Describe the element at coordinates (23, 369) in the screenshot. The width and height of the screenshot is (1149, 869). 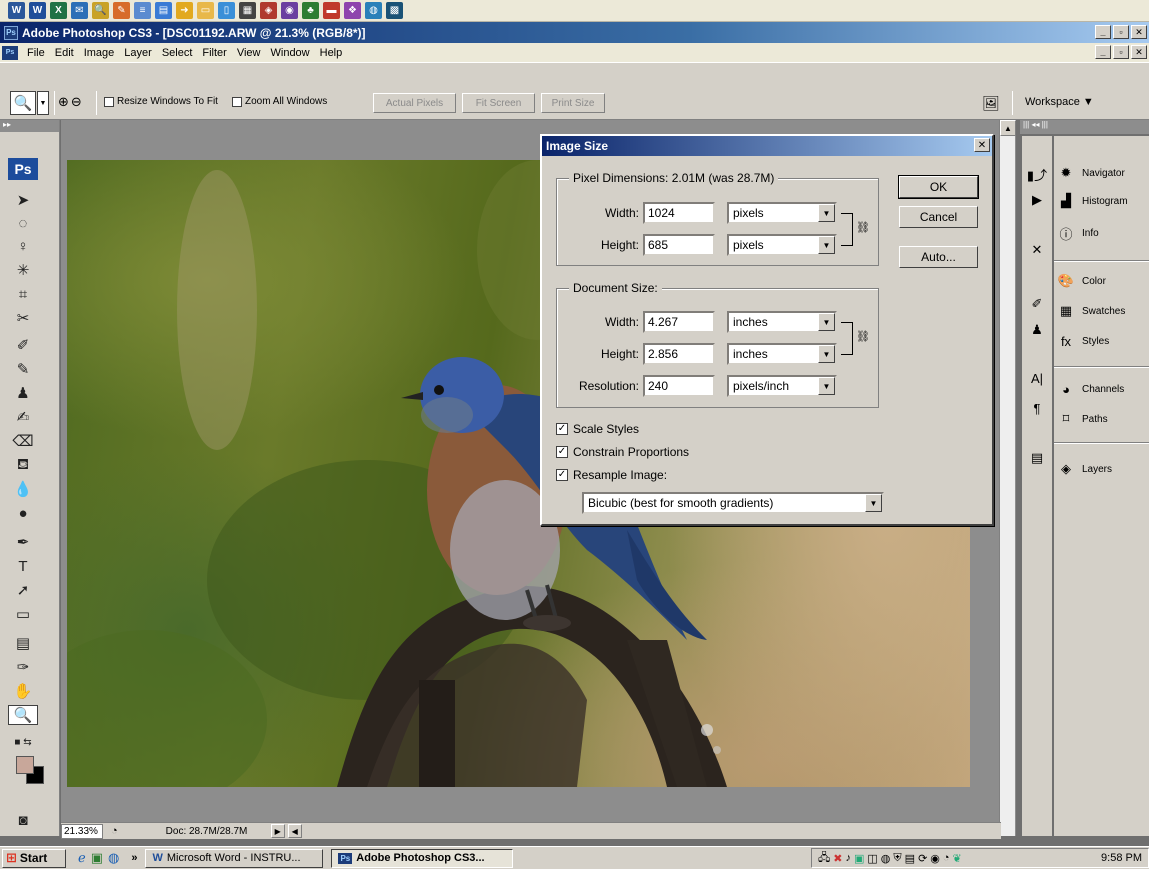
I see `brush-tool-icon: ✎` at that location.